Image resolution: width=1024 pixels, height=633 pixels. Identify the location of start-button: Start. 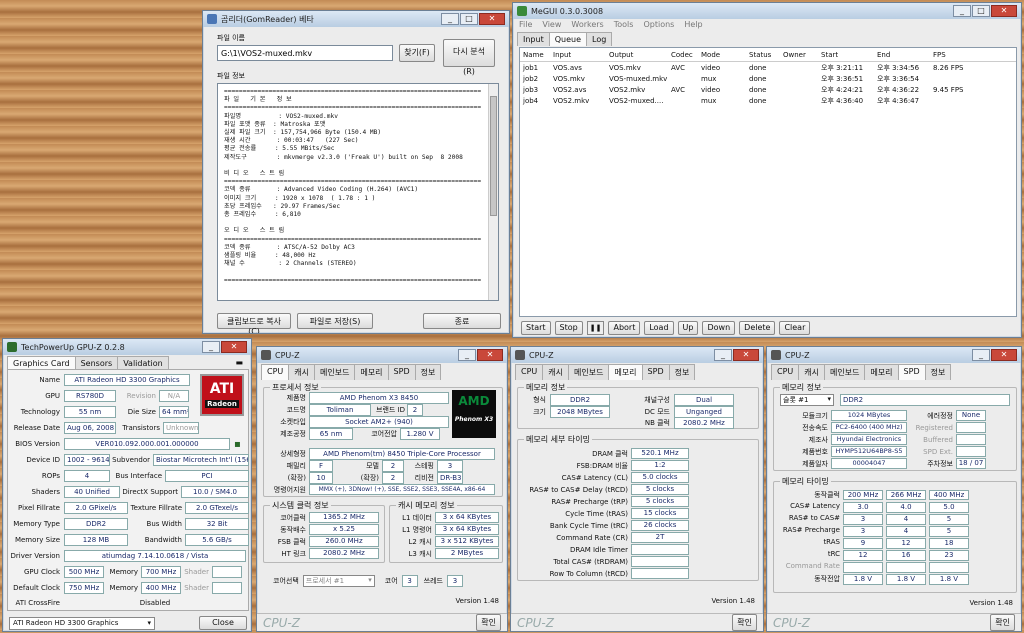
(536, 328).